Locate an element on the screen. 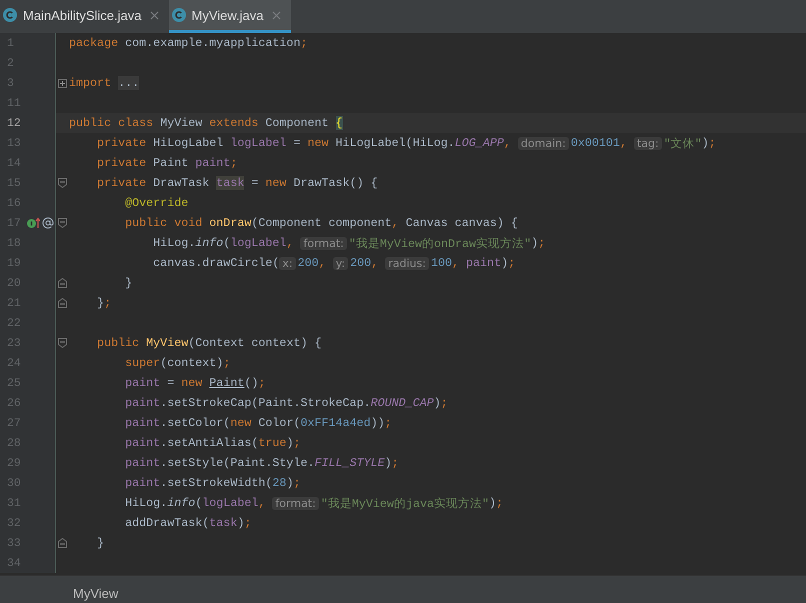  code-line: HiLog.info(logLabel, format: "我是MyView的java实现方法"); is located at coordinates (314, 503).